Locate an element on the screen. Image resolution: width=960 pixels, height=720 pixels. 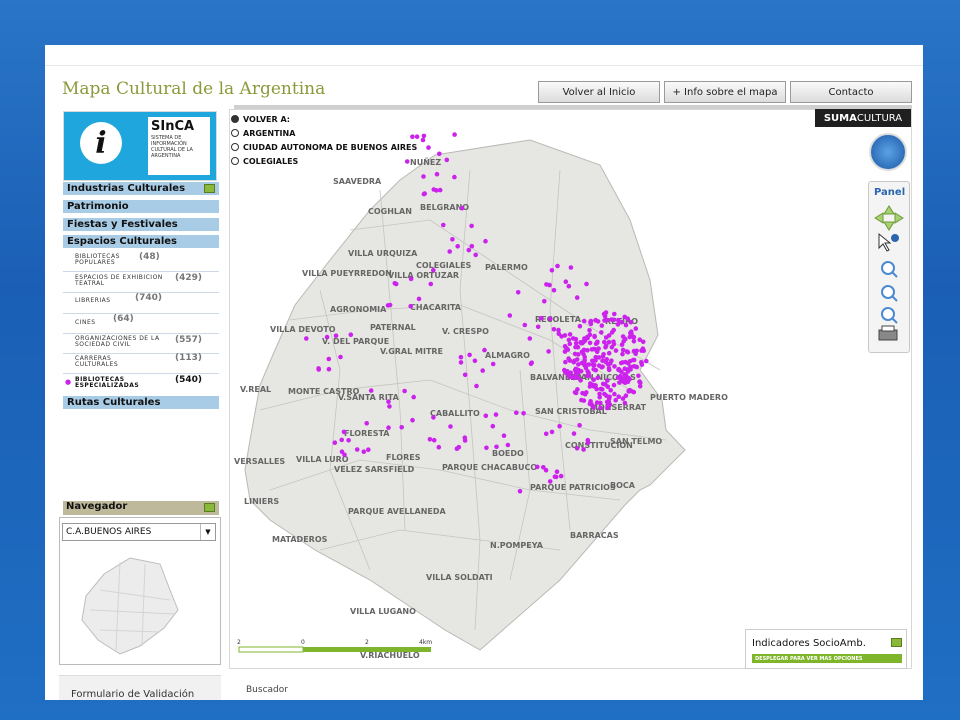
category-rutas: Rutas Culturales is located at coordinates (141, 403).